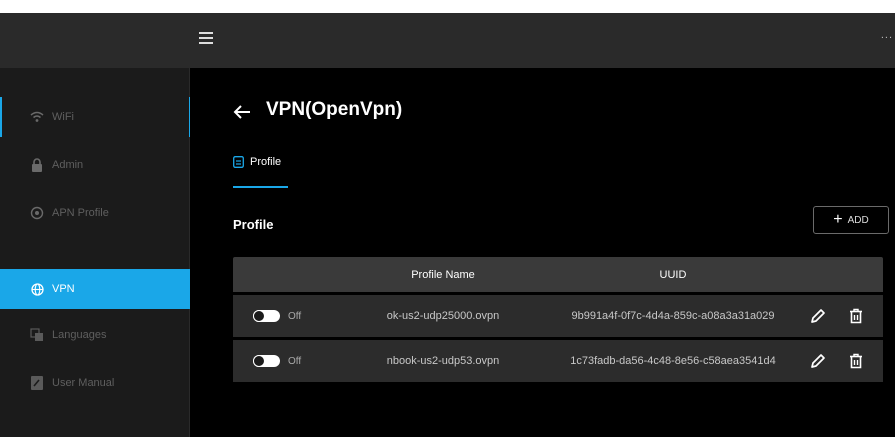 The width and height of the screenshot is (895, 437). Describe the element at coordinates (260, 172) in the screenshot. I see `tab-profile: Profile` at that location.